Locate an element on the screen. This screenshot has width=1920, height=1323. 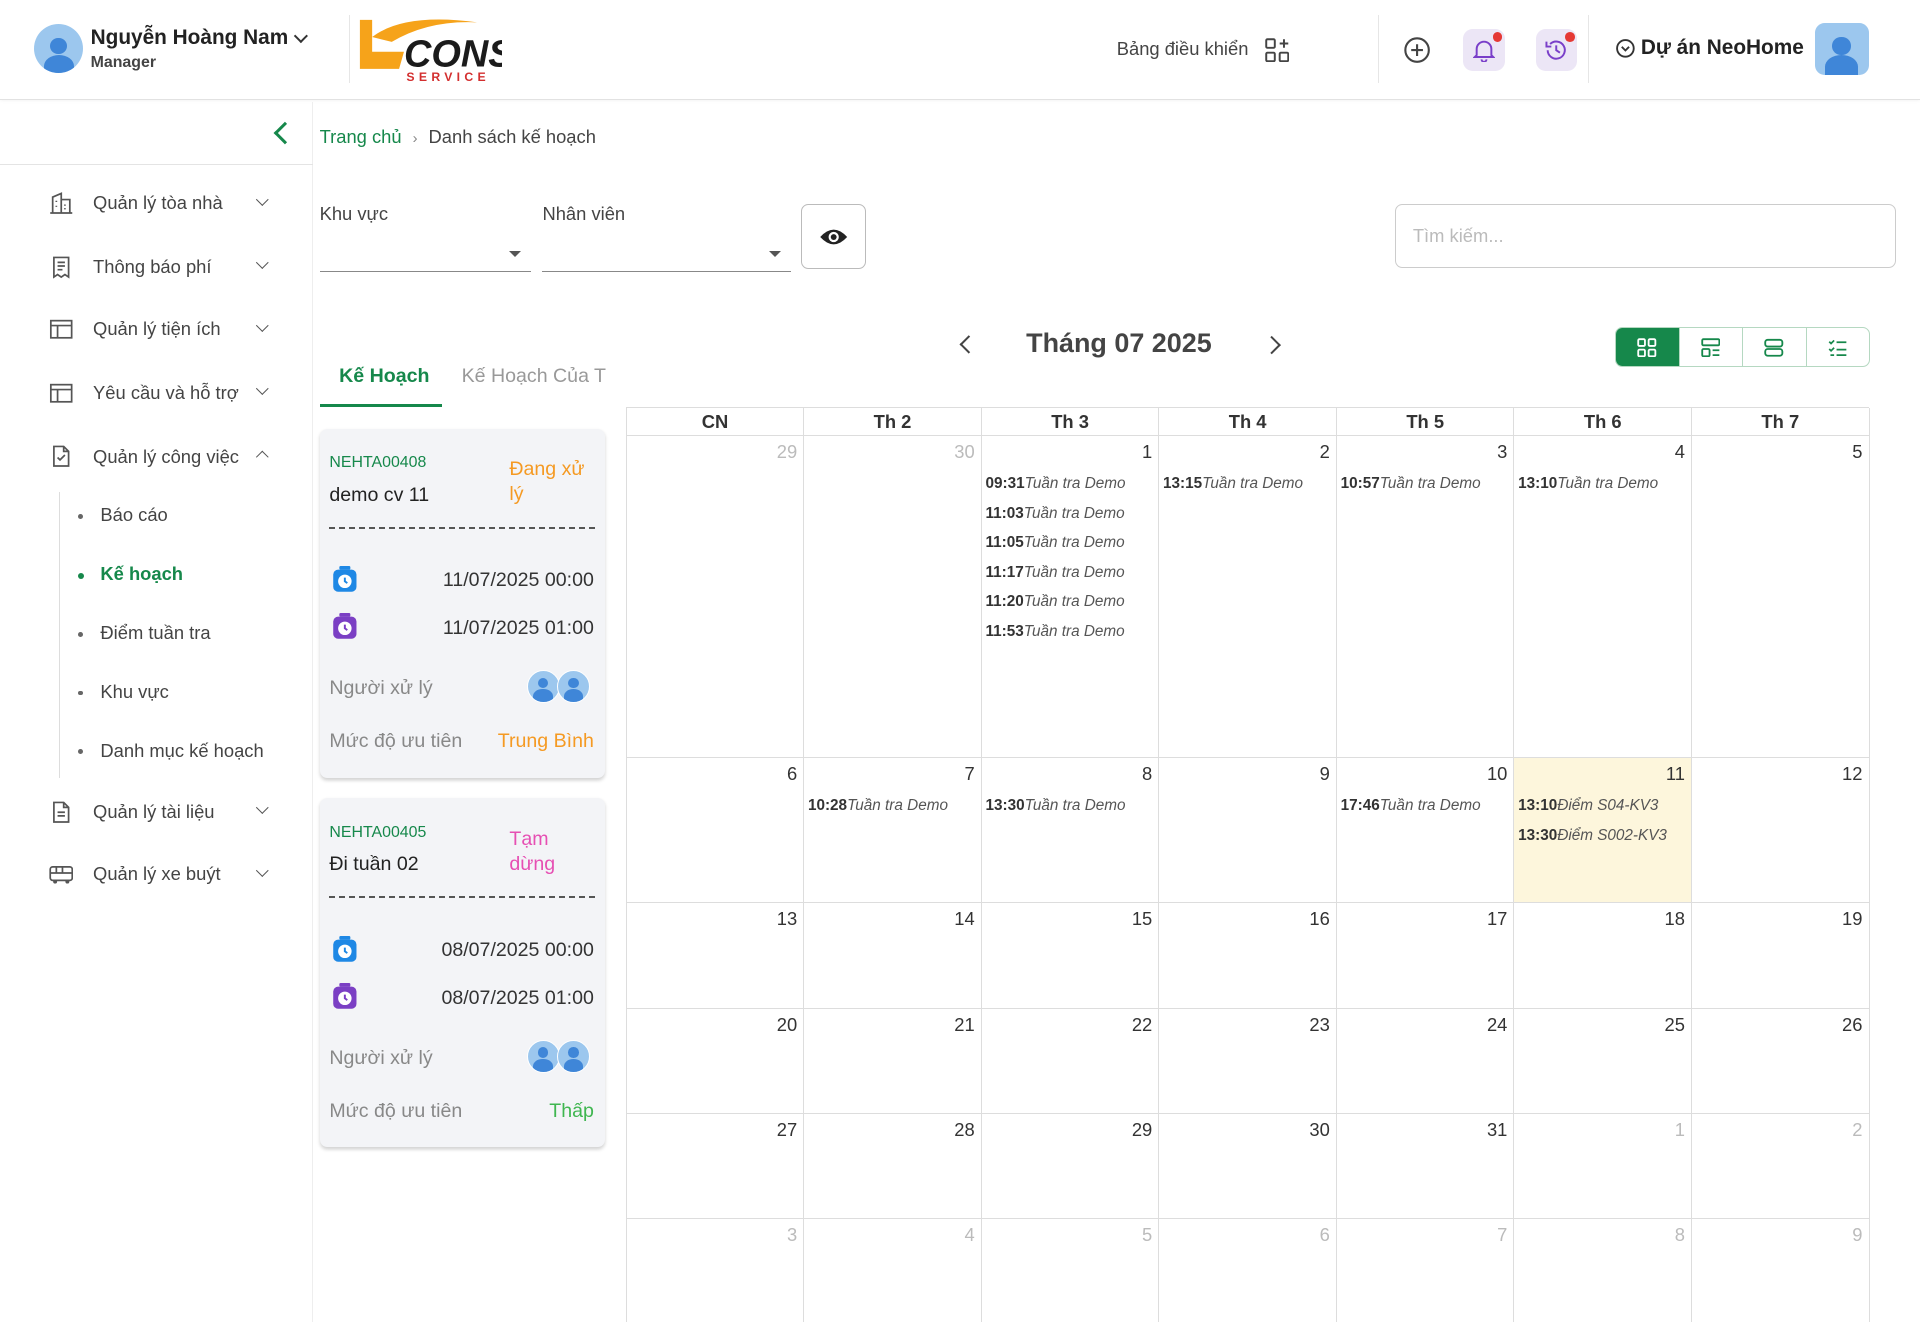
next-month-icon is located at coordinates (1272, 345).